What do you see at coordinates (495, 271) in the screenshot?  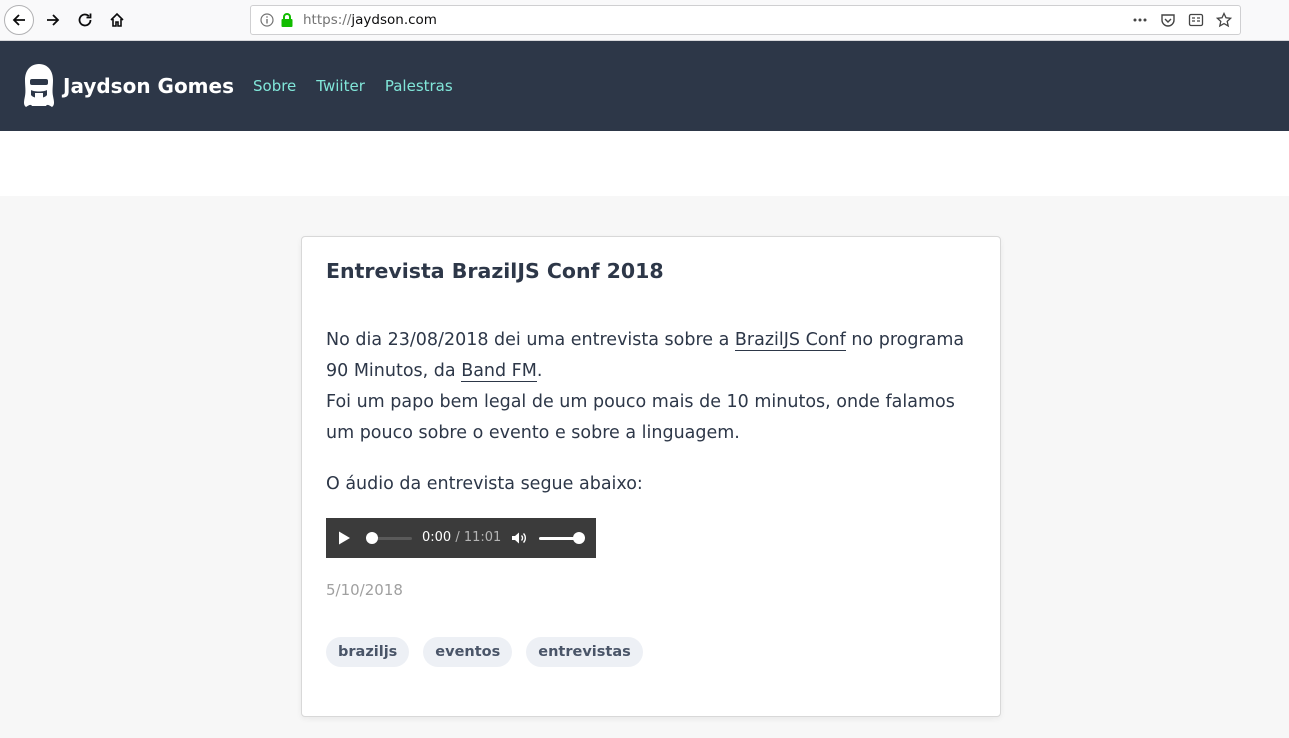 I see `post-title: Entrevista BrazilJS Conf 2018` at bounding box center [495, 271].